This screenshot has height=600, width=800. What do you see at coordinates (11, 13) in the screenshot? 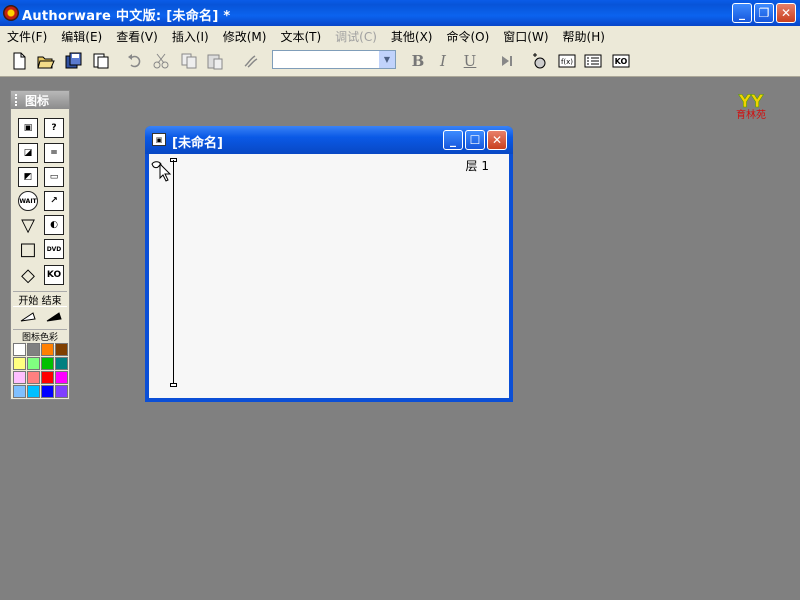
I see `authorware-app-icon` at bounding box center [11, 13].